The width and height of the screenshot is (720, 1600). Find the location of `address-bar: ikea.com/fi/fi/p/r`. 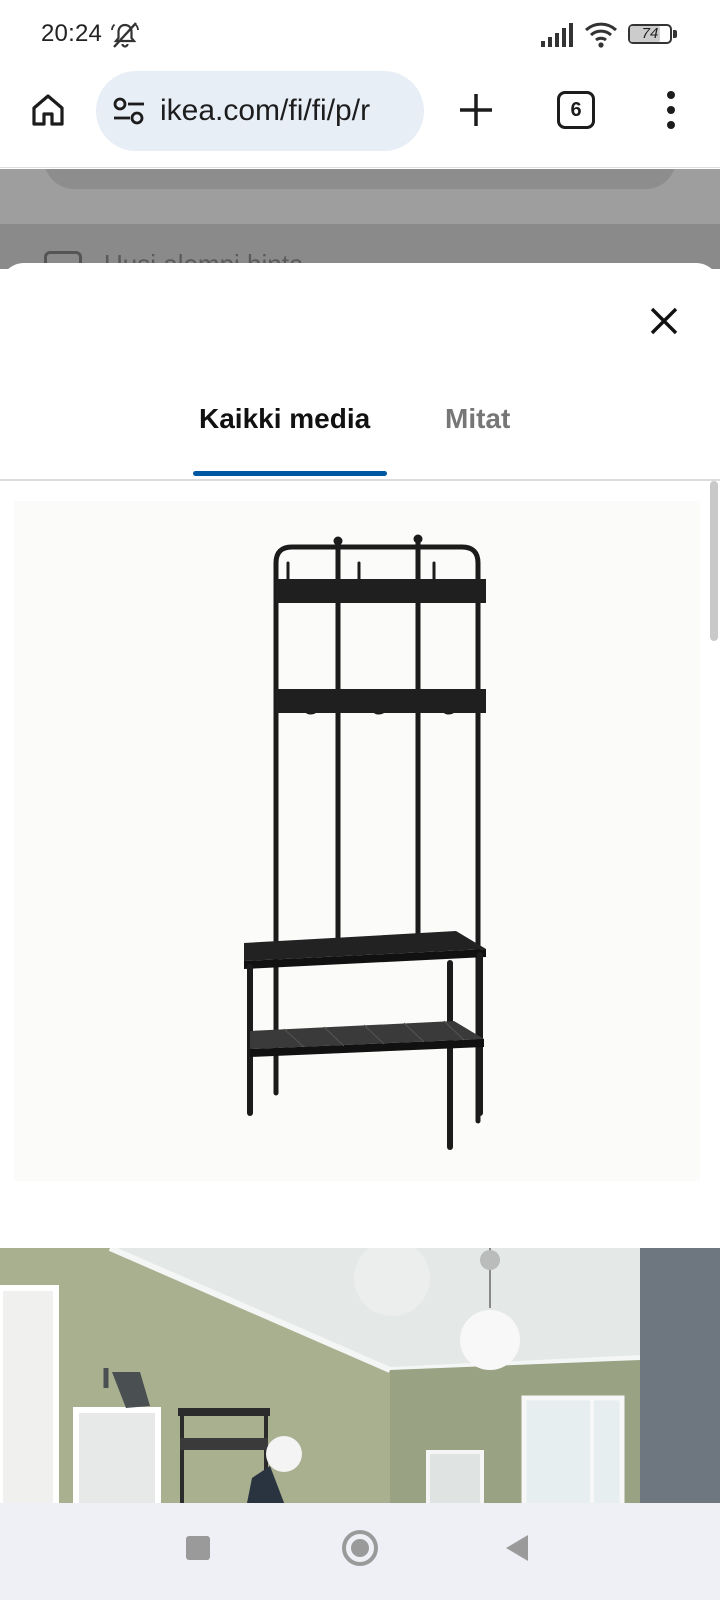

address-bar: ikea.com/fi/fi/p/r is located at coordinates (260, 111).